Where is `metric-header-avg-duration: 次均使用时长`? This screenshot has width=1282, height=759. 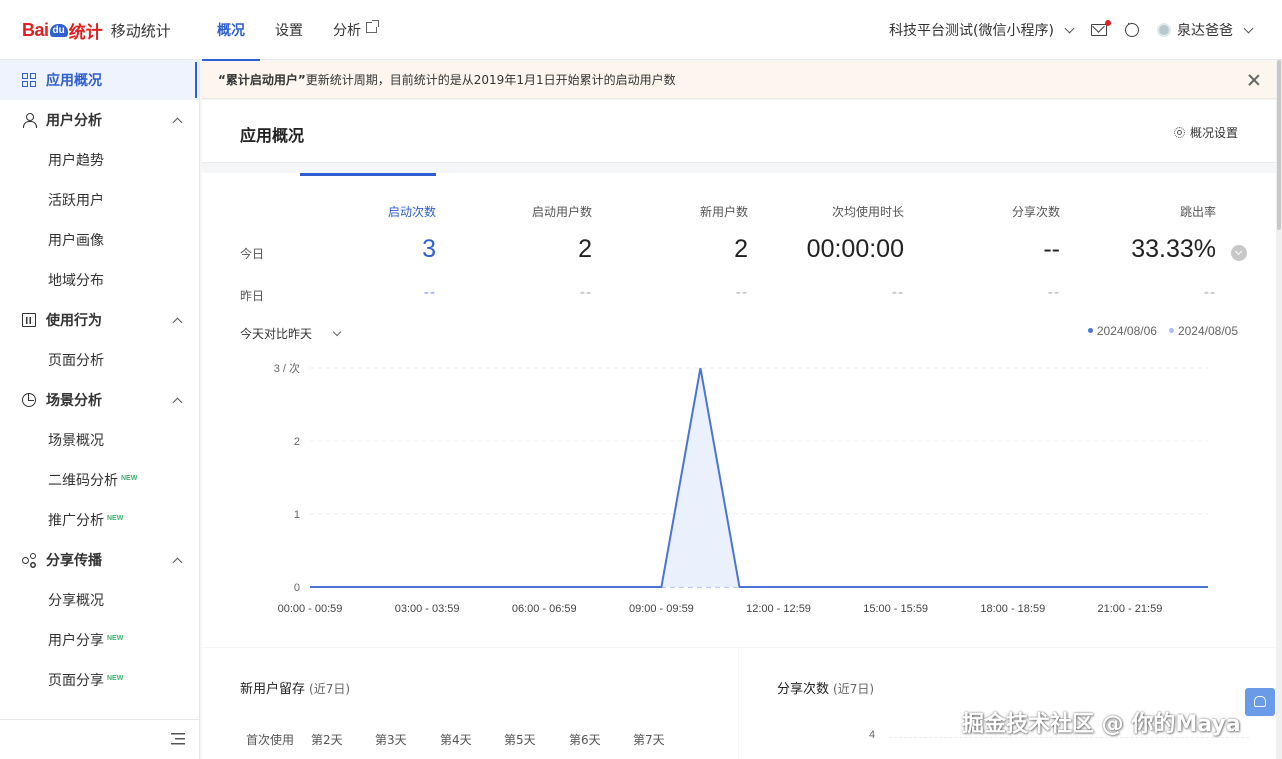
metric-header-avg-duration: 次均使用时长 is located at coordinates (834, 211).